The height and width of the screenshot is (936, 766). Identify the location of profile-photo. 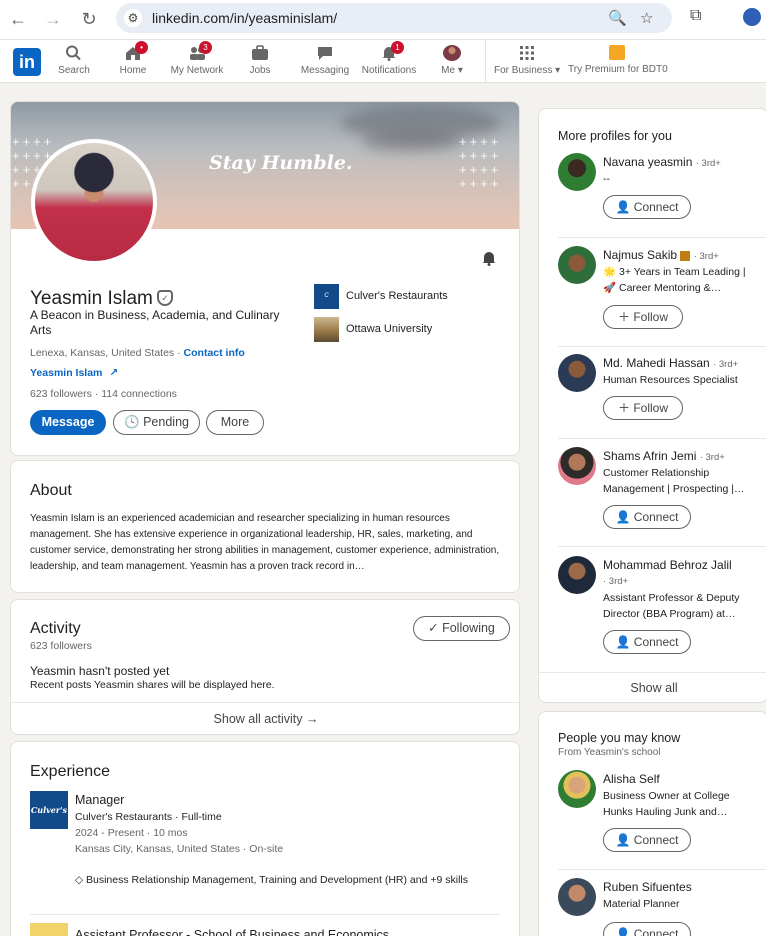
(94, 202).